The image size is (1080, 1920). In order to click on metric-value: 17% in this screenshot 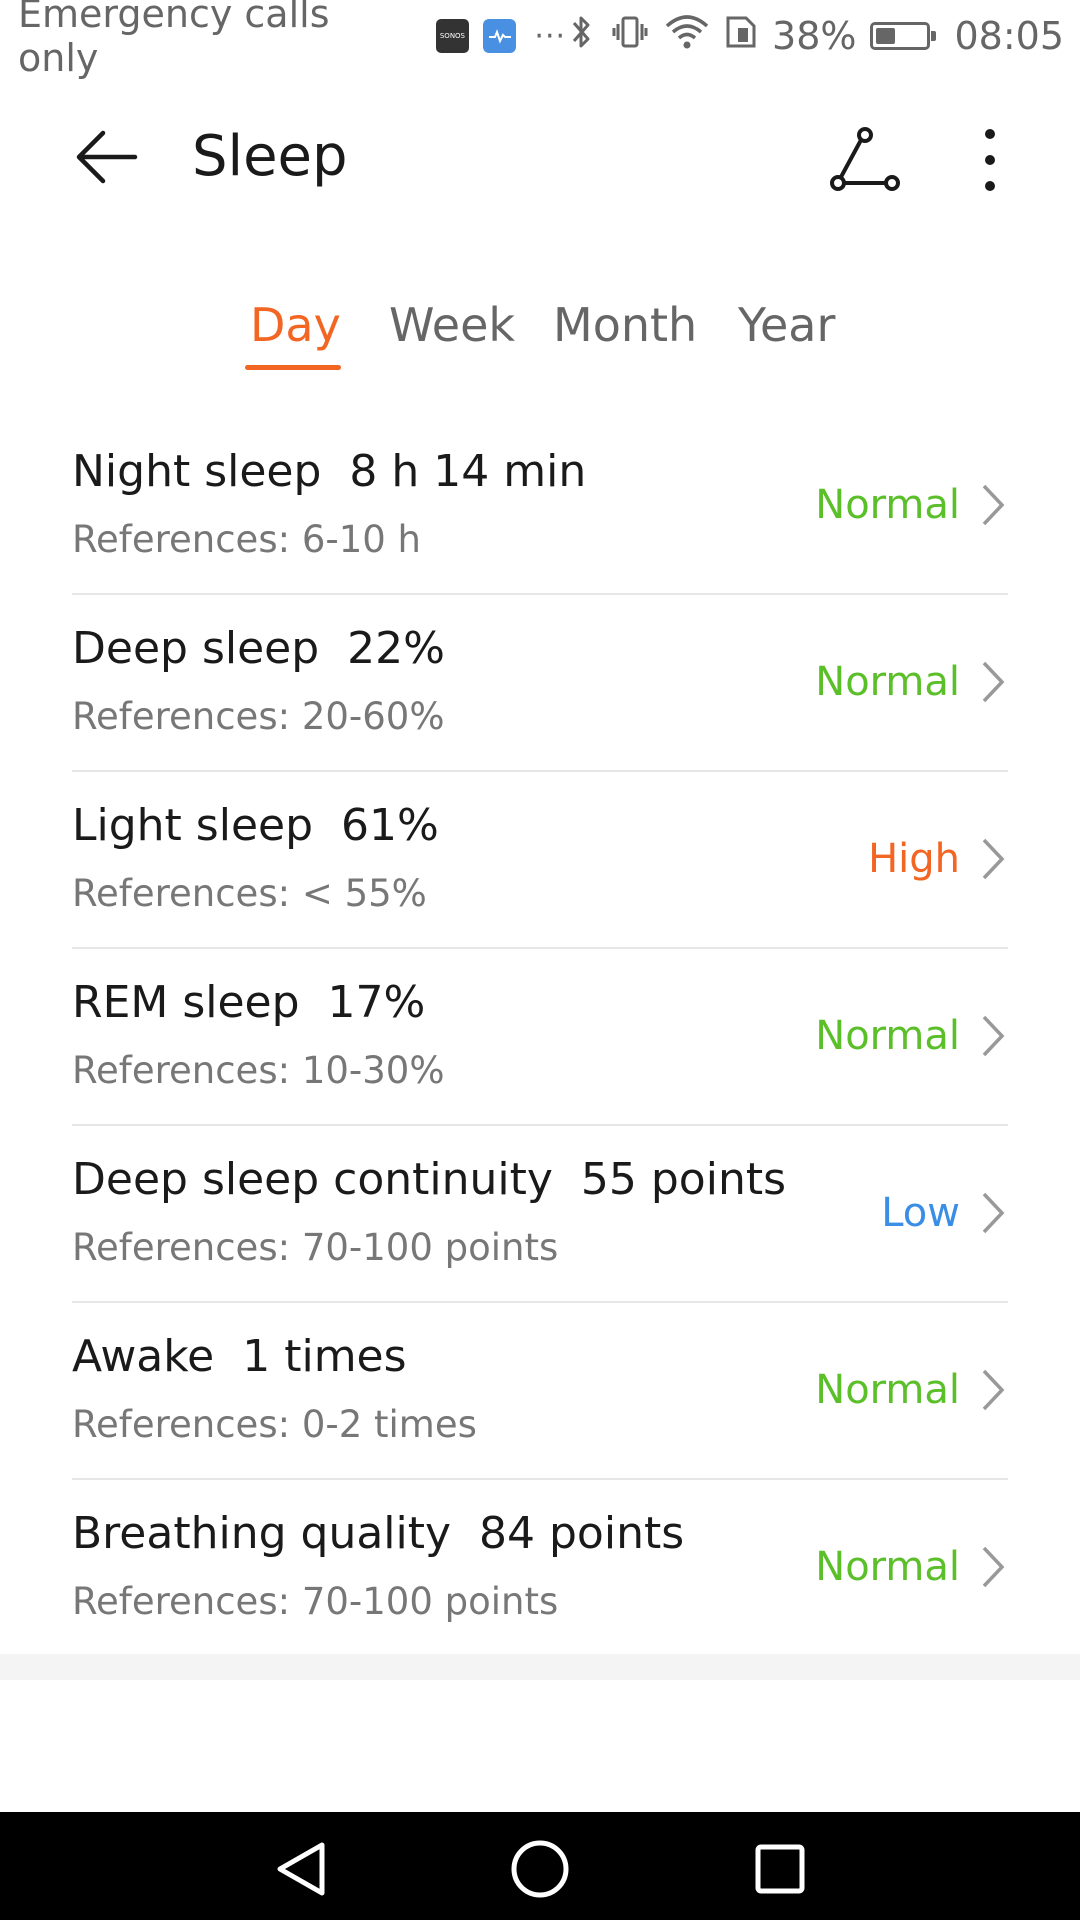, I will do `click(376, 1002)`.